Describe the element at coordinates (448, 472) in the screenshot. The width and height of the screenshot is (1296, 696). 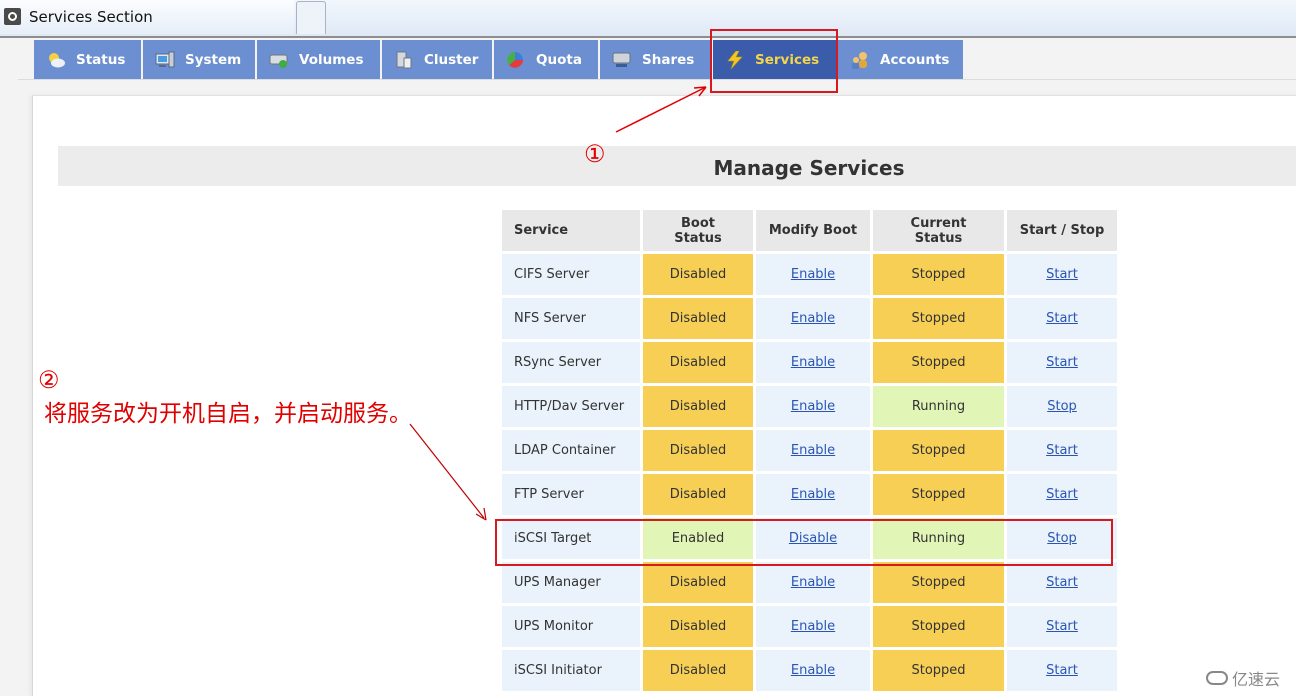
I see `arrow-to-iscsi-row` at that location.